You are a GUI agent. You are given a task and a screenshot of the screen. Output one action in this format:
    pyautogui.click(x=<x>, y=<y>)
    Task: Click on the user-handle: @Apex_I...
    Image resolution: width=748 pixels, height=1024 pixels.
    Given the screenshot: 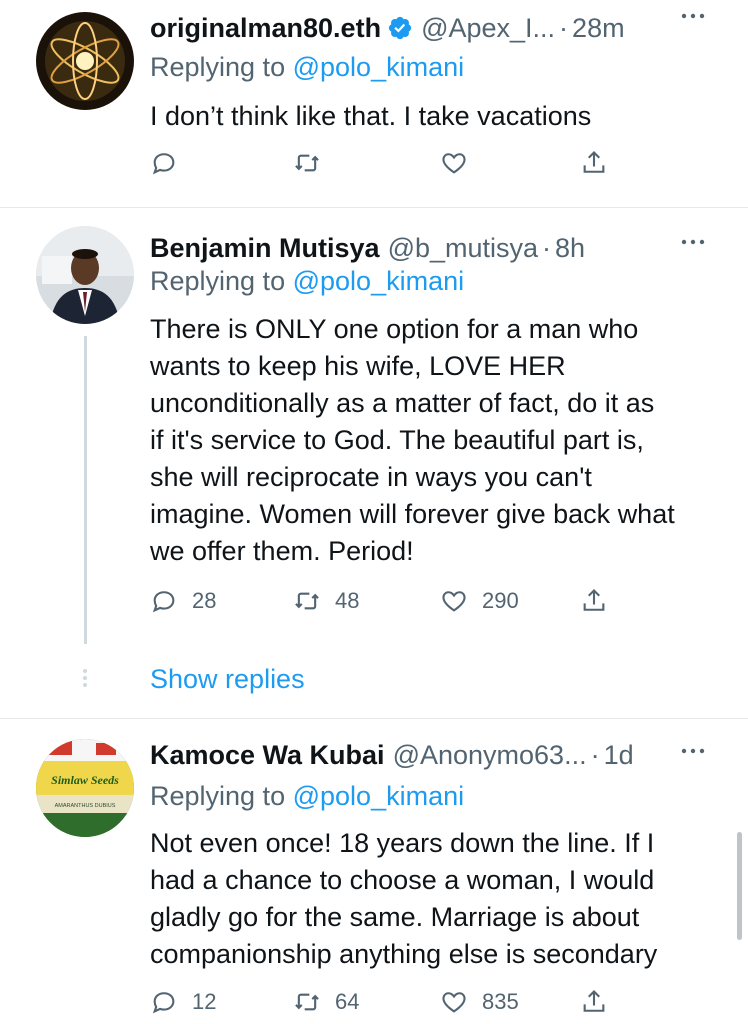 What is the action you would take?
    pyautogui.click(x=488, y=28)
    